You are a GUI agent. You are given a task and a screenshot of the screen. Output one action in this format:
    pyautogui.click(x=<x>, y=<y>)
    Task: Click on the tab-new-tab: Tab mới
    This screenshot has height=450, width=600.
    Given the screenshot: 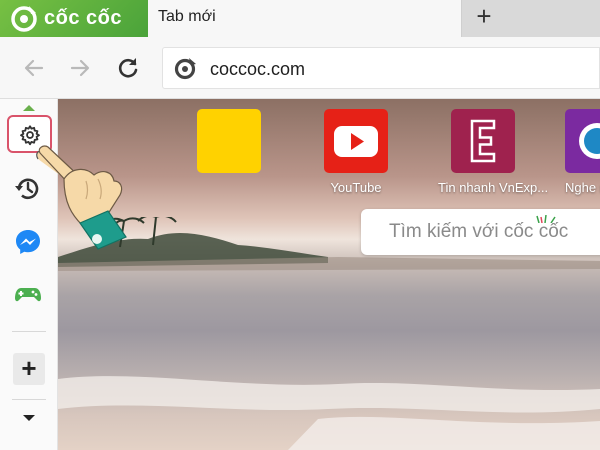 What is the action you would take?
    pyautogui.click(x=305, y=18)
    